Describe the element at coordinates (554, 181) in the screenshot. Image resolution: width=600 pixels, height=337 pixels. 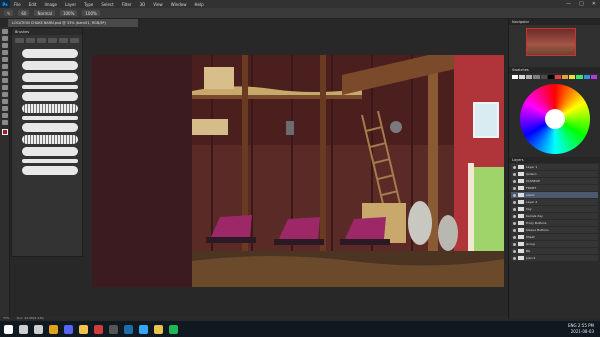
I see `layer-row: CLOSEUP` at that location.